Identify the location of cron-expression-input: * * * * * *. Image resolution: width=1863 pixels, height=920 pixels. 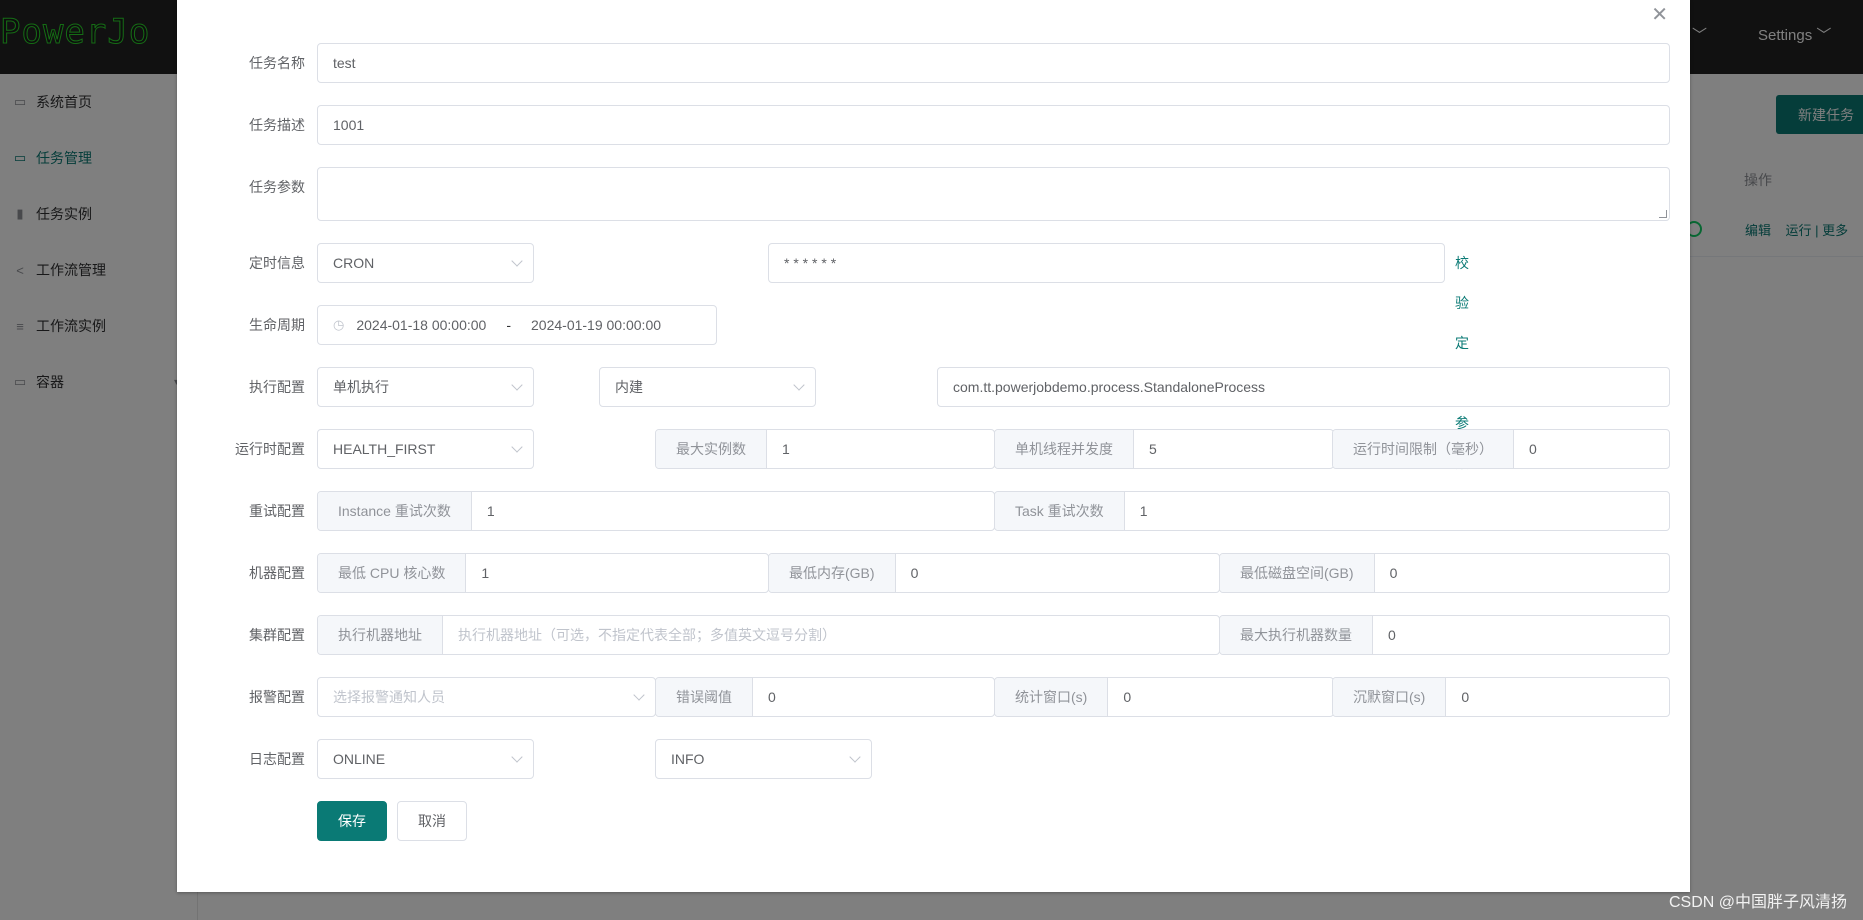
(1106, 263).